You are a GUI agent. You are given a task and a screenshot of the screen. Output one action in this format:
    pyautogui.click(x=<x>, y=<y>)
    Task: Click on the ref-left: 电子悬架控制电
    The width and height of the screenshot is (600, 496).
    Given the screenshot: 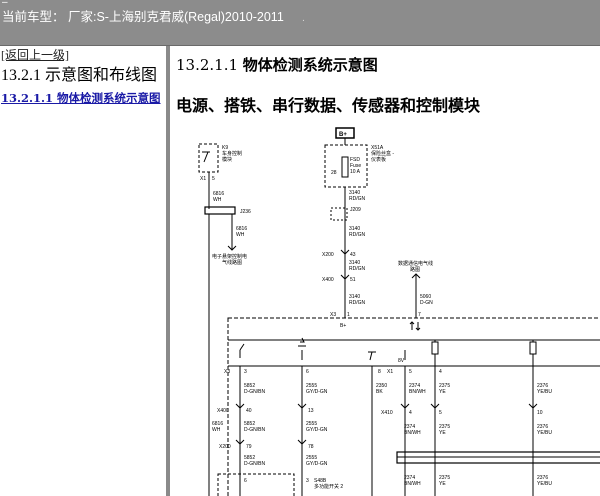 What is the action you would take?
    pyautogui.click(x=229, y=256)
    